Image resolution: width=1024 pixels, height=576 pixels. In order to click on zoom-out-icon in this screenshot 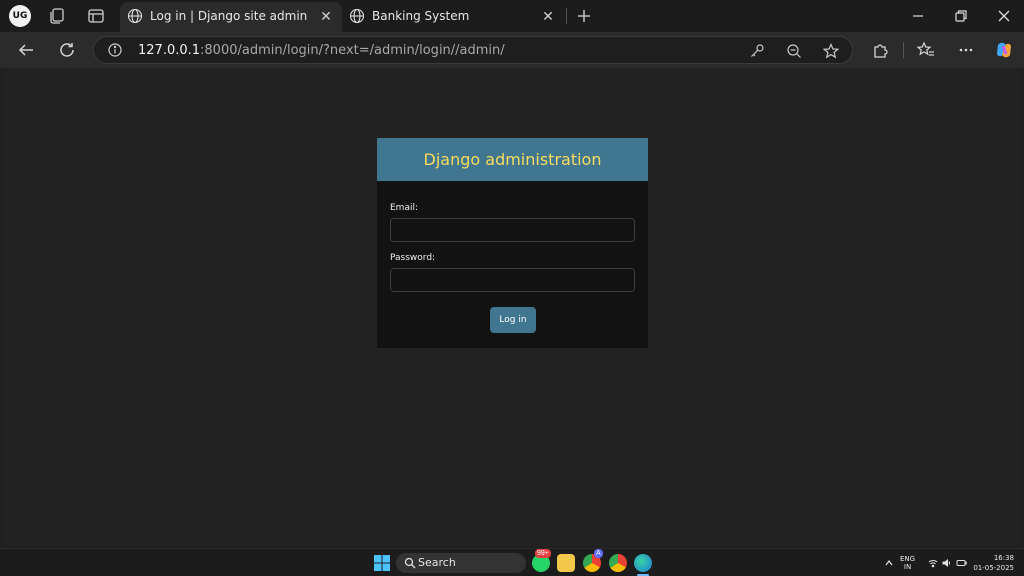, I will do `click(794, 51)`.